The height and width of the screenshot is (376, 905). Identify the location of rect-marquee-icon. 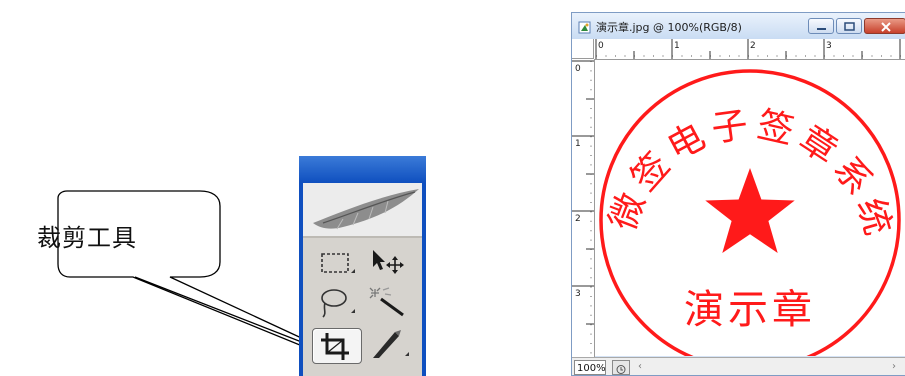
(338, 263).